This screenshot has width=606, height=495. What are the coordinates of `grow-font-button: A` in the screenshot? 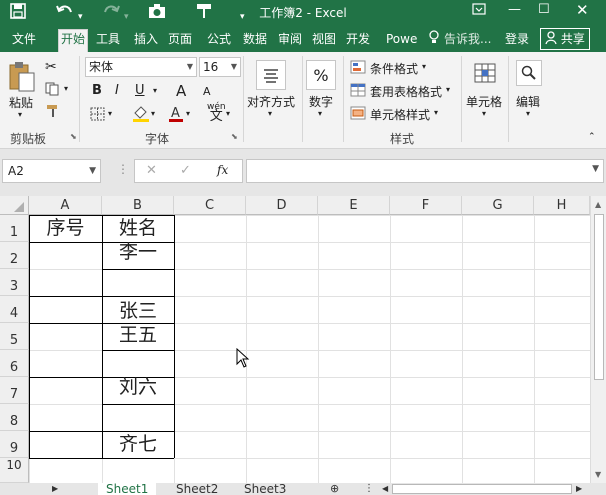 It's located at (181, 91).